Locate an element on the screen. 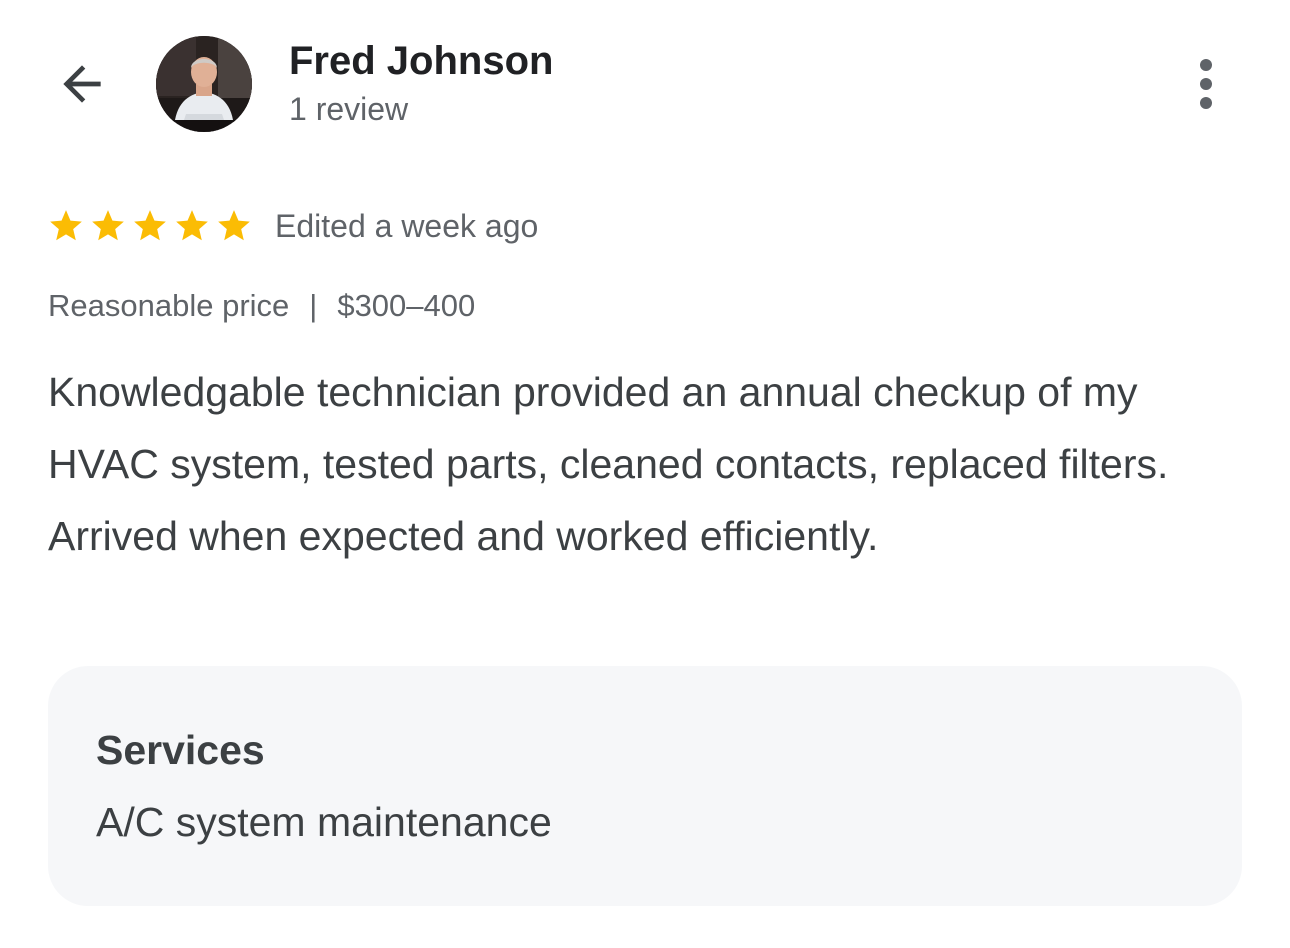 The height and width of the screenshot is (948, 1290). author-info: Fred Johnson 1 review is located at coordinates (421, 83).